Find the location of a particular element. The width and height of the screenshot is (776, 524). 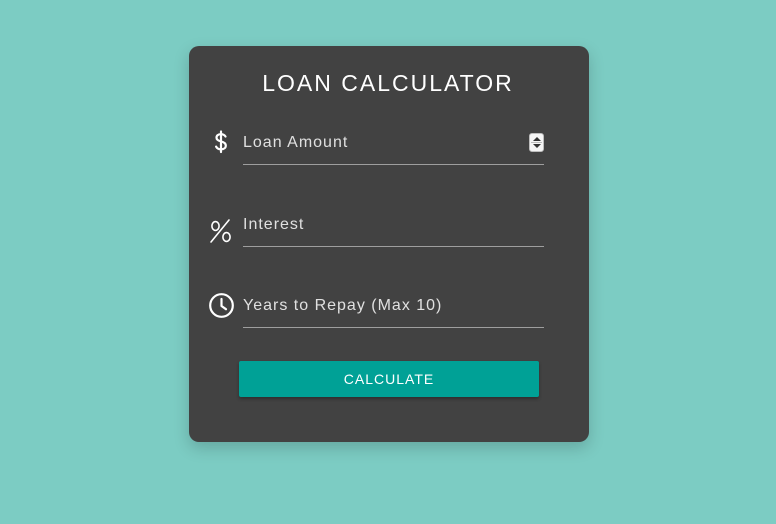

loan-amount-input-wrap is located at coordinates (393, 143).